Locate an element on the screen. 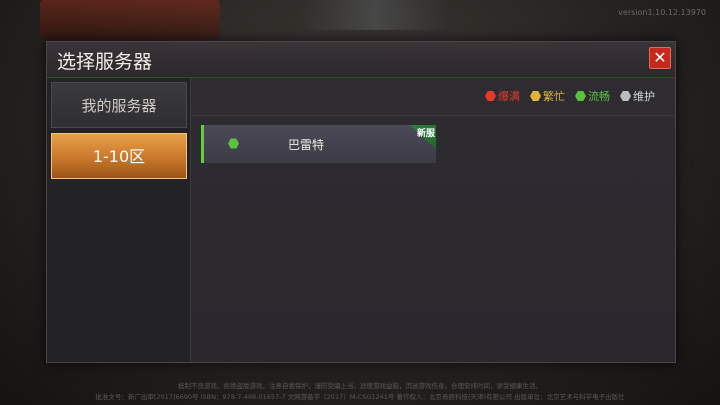 This screenshot has height=405, width=720. legend-divider is located at coordinates (433, 115).